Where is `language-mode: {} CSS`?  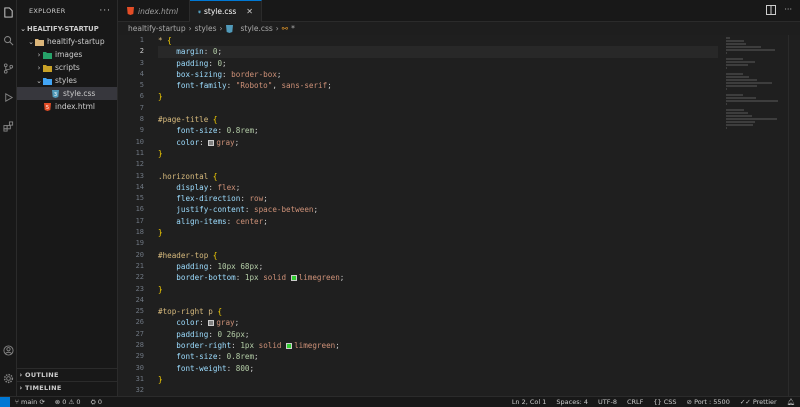 language-mode: {} CSS is located at coordinates (664, 402).